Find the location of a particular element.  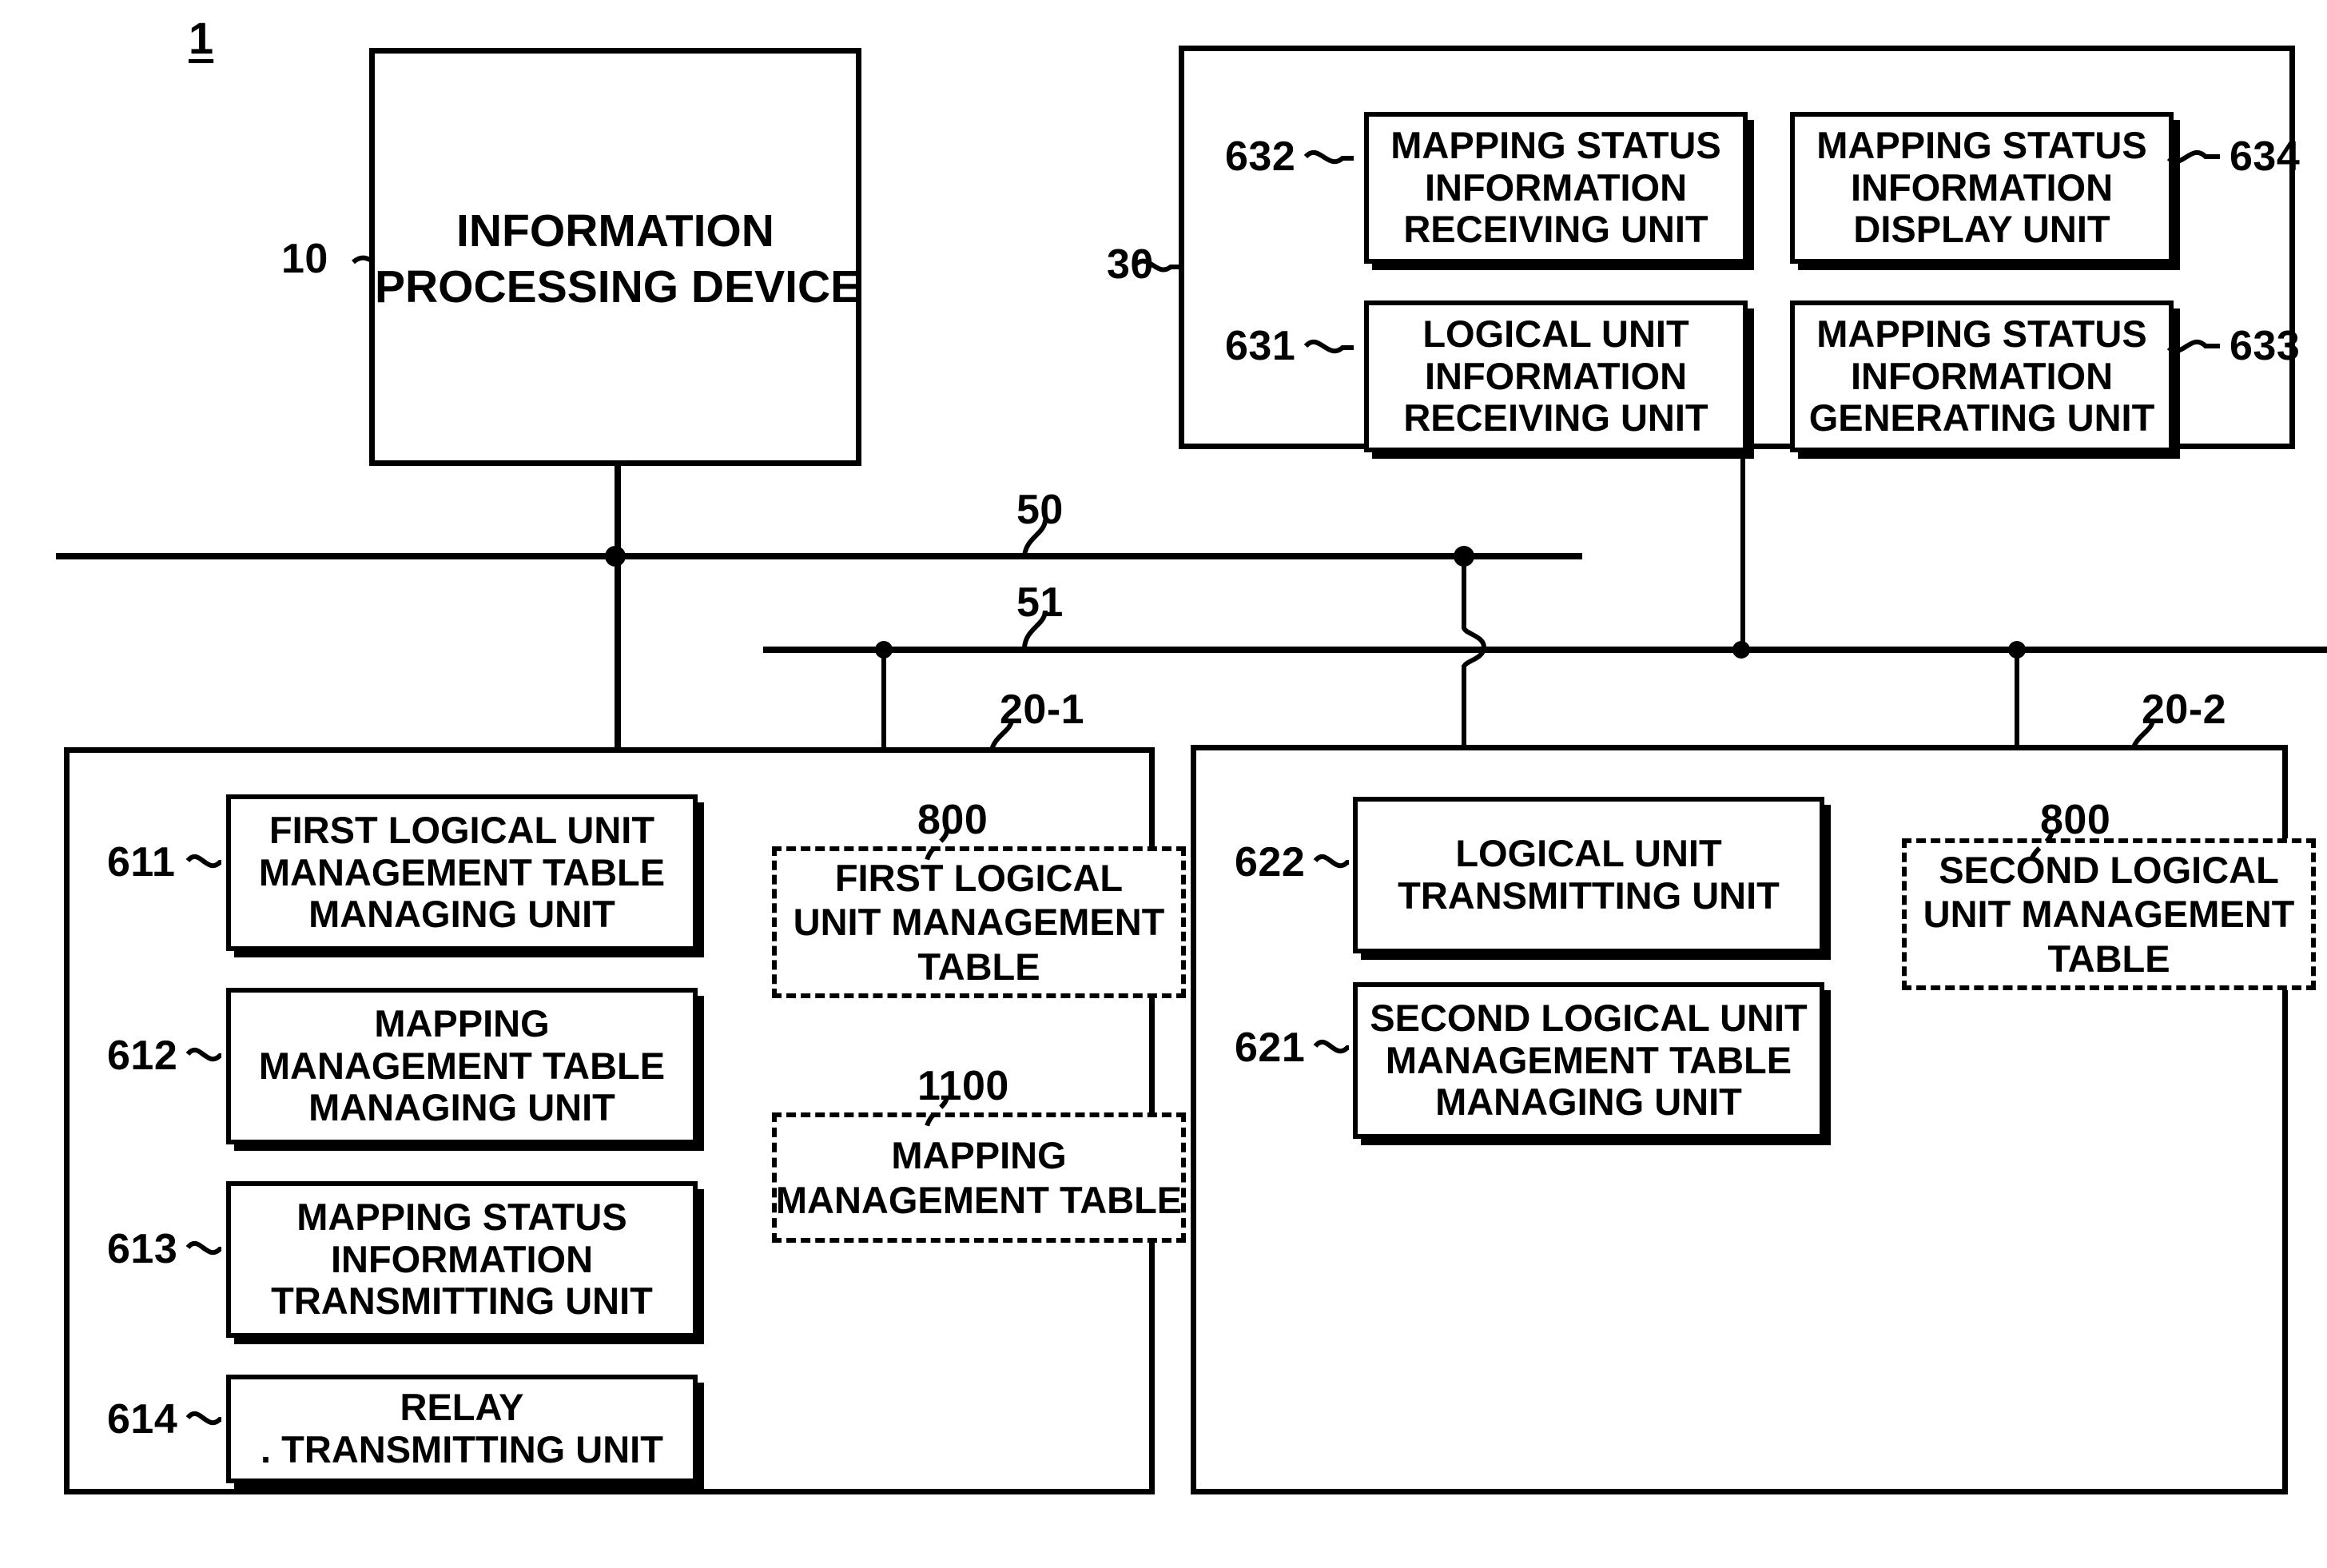

bus51-junction-terminal30 is located at coordinates (1741, 650).